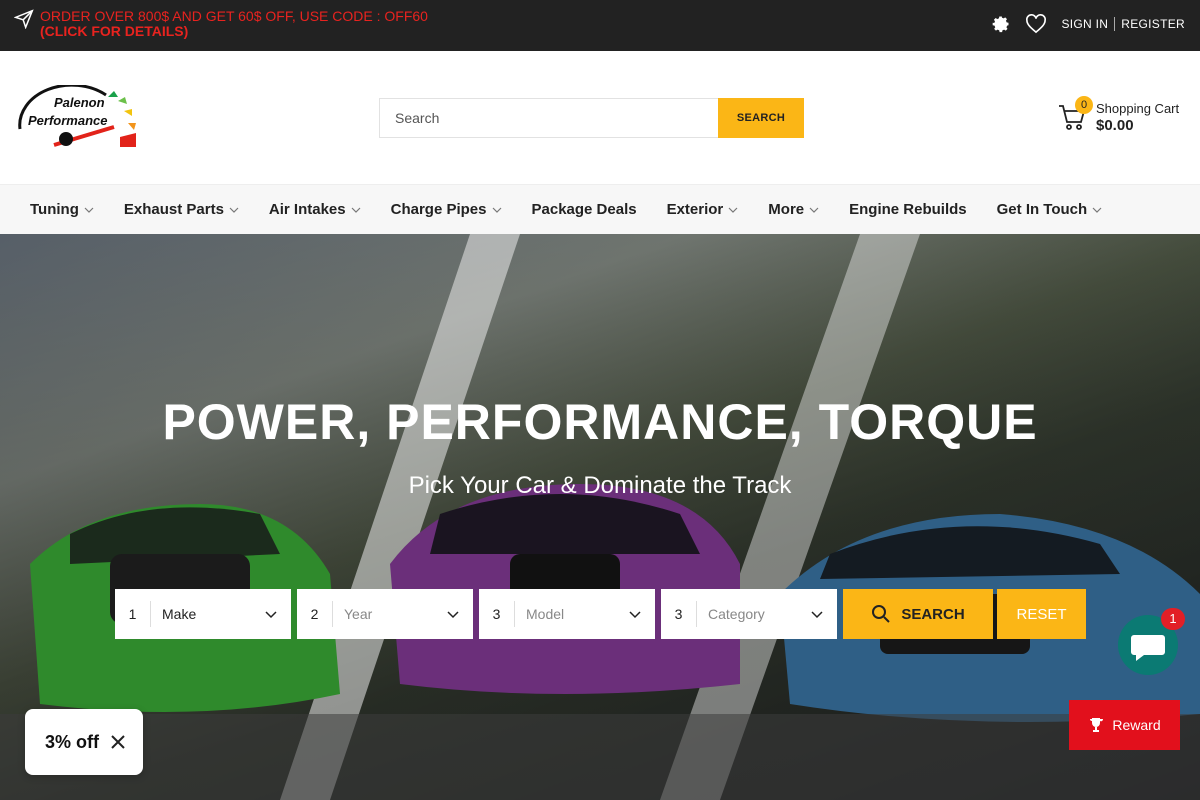  Describe the element at coordinates (234, 31) in the screenshot. I see `promo-details-link: (CLICK FOR DETAILS)` at that location.